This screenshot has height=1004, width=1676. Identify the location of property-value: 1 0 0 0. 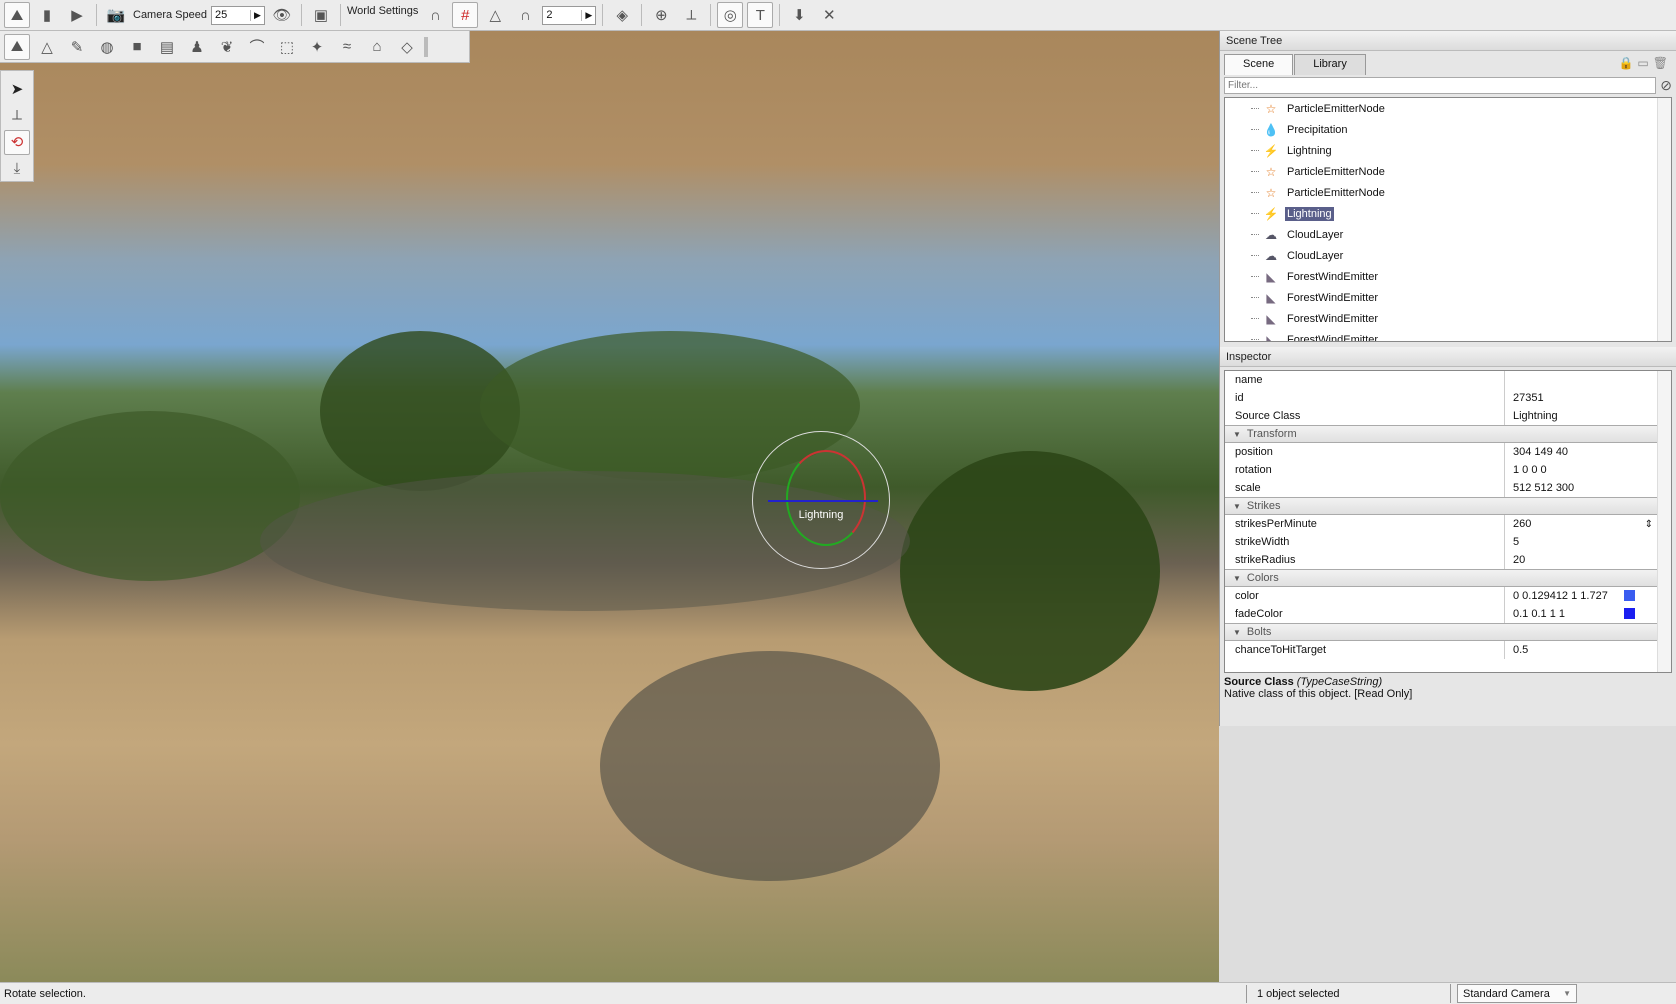
(1581, 470).